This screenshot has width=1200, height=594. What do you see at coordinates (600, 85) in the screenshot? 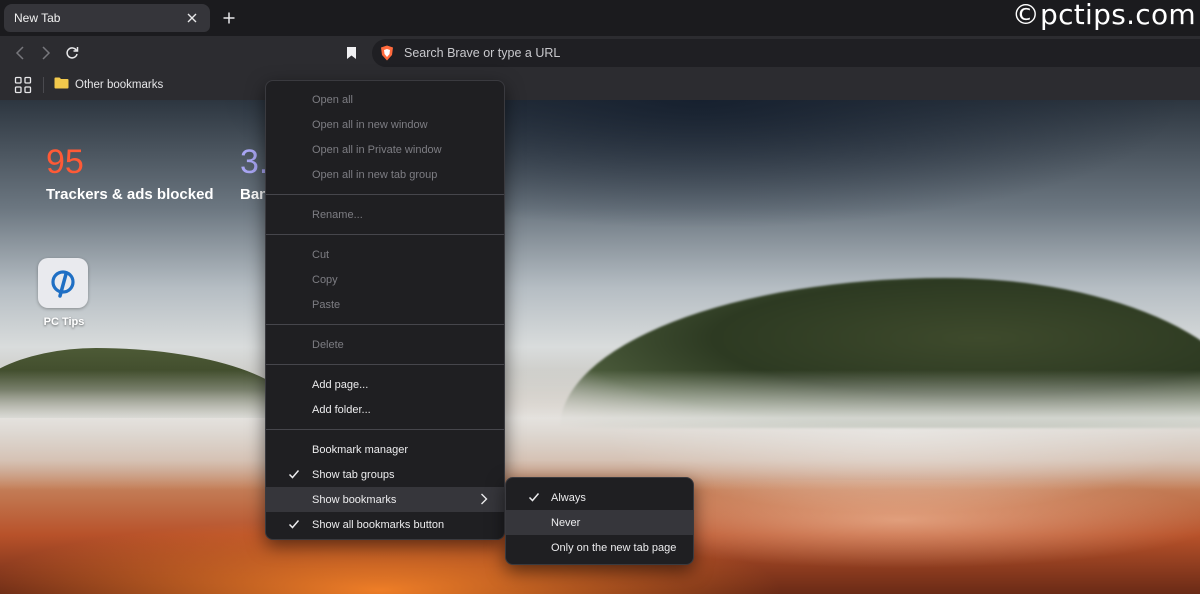
I see `bookmarks-bar: Other bookmarks` at bounding box center [600, 85].